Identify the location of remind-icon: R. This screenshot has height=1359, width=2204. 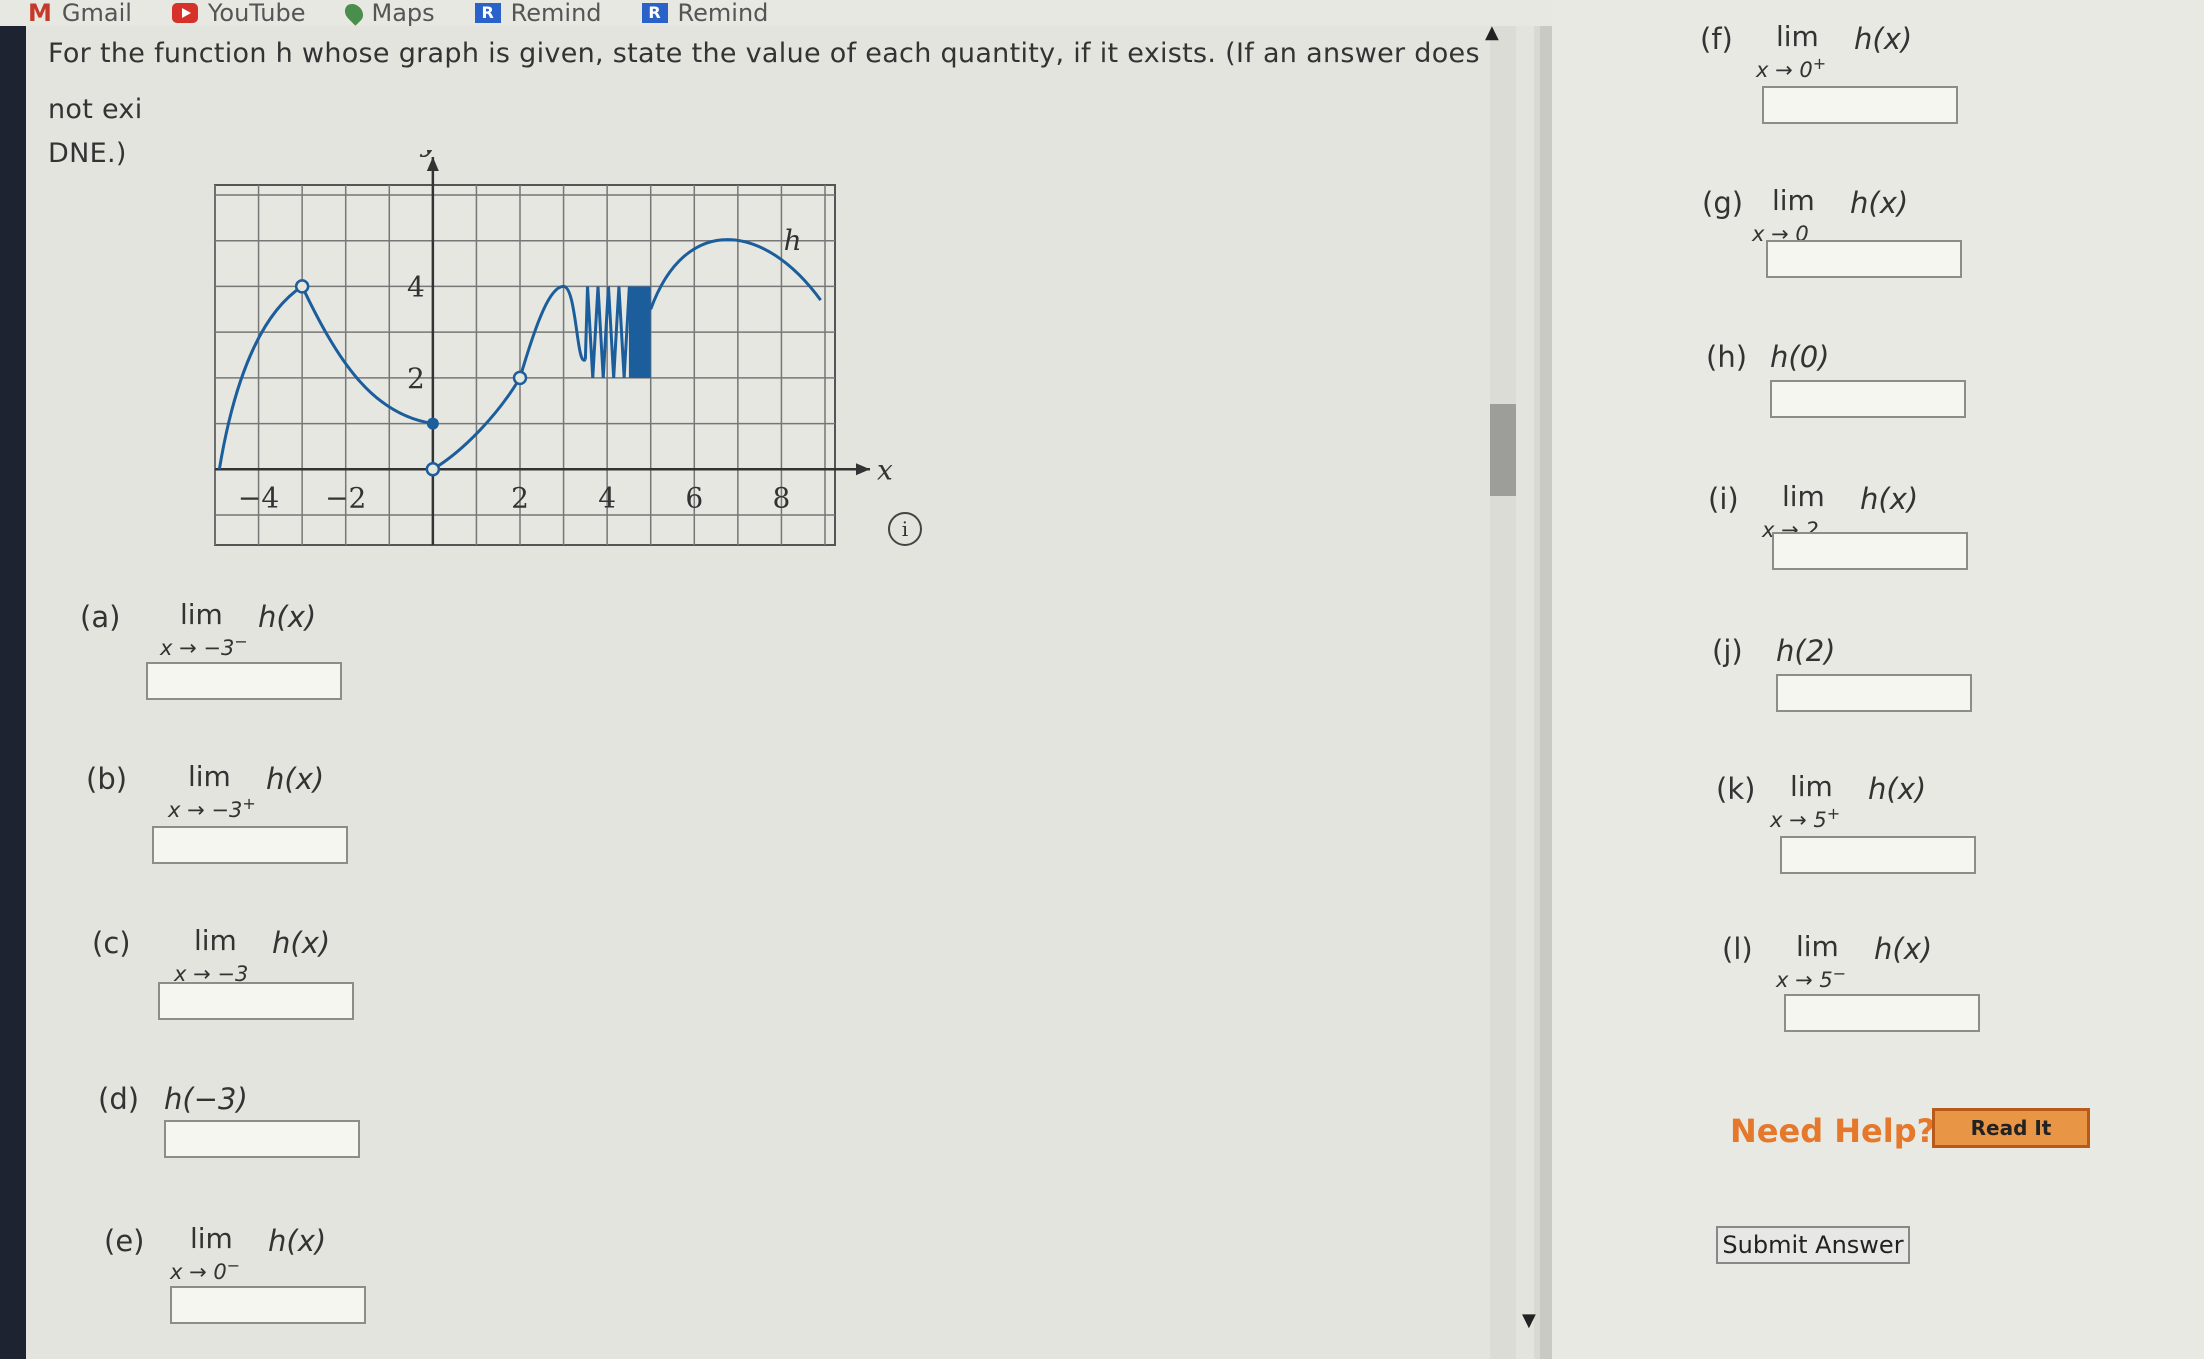
(487, 13).